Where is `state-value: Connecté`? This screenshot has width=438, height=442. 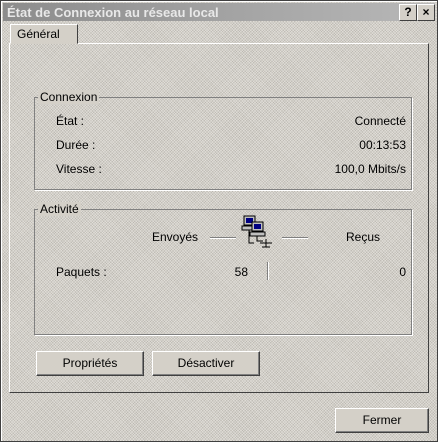
state-value: Connecté is located at coordinates (380, 121).